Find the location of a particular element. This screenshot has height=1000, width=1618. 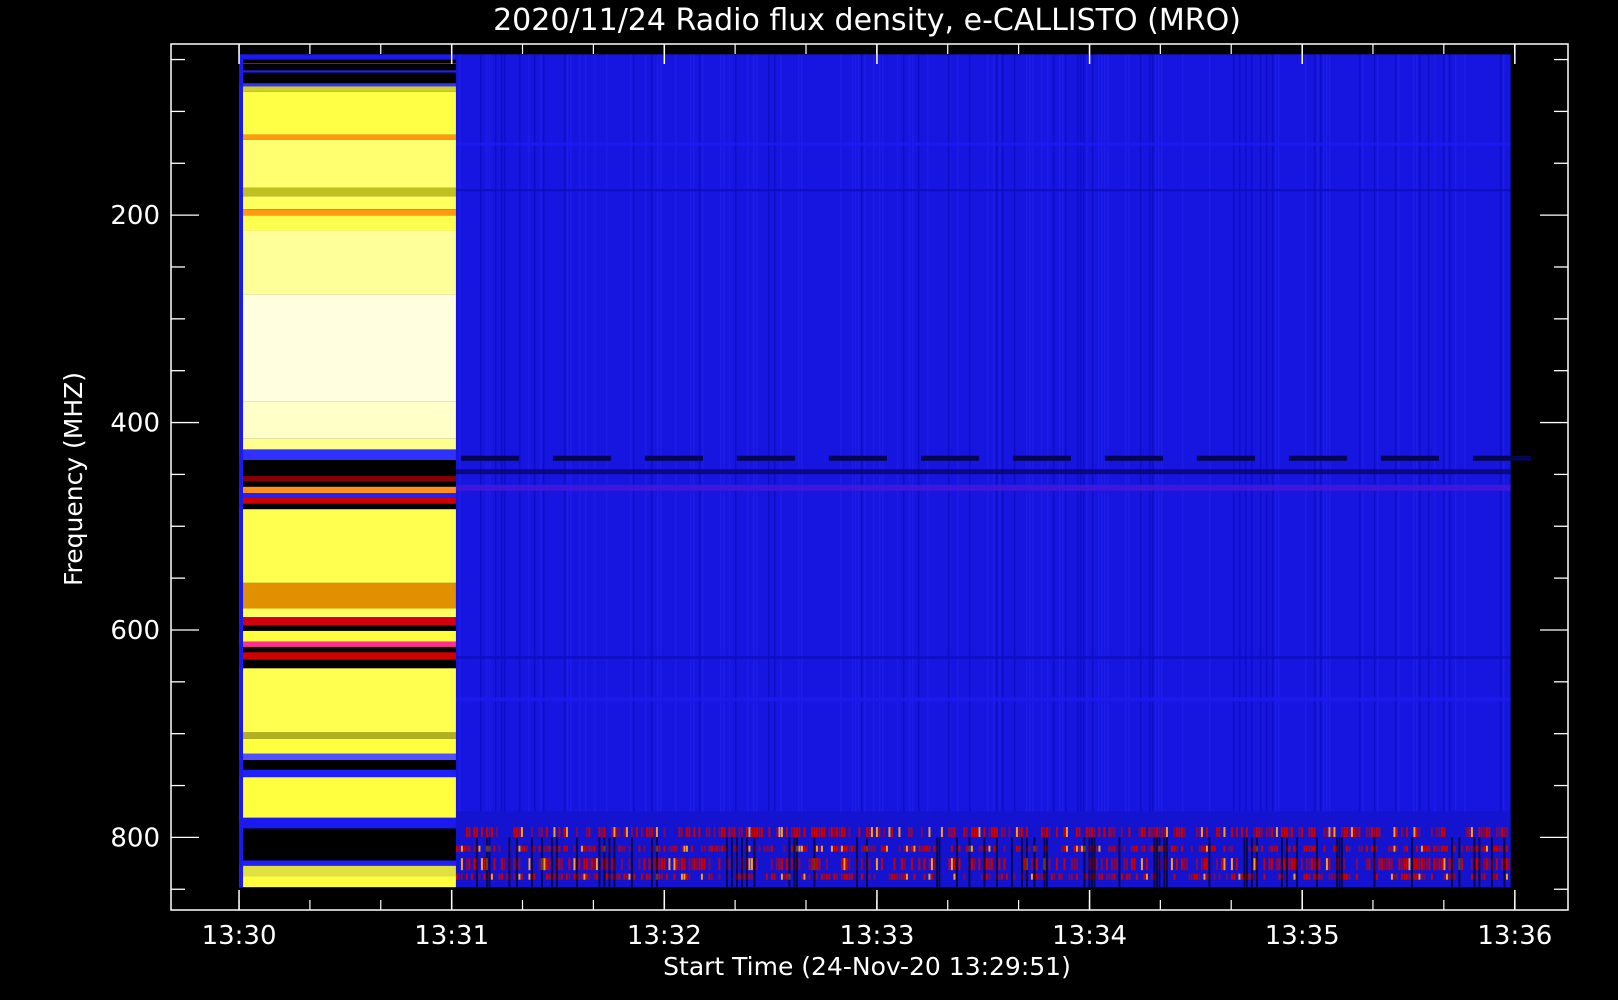

x-tick-label: 13:35 is located at coordinates (1302, 936).